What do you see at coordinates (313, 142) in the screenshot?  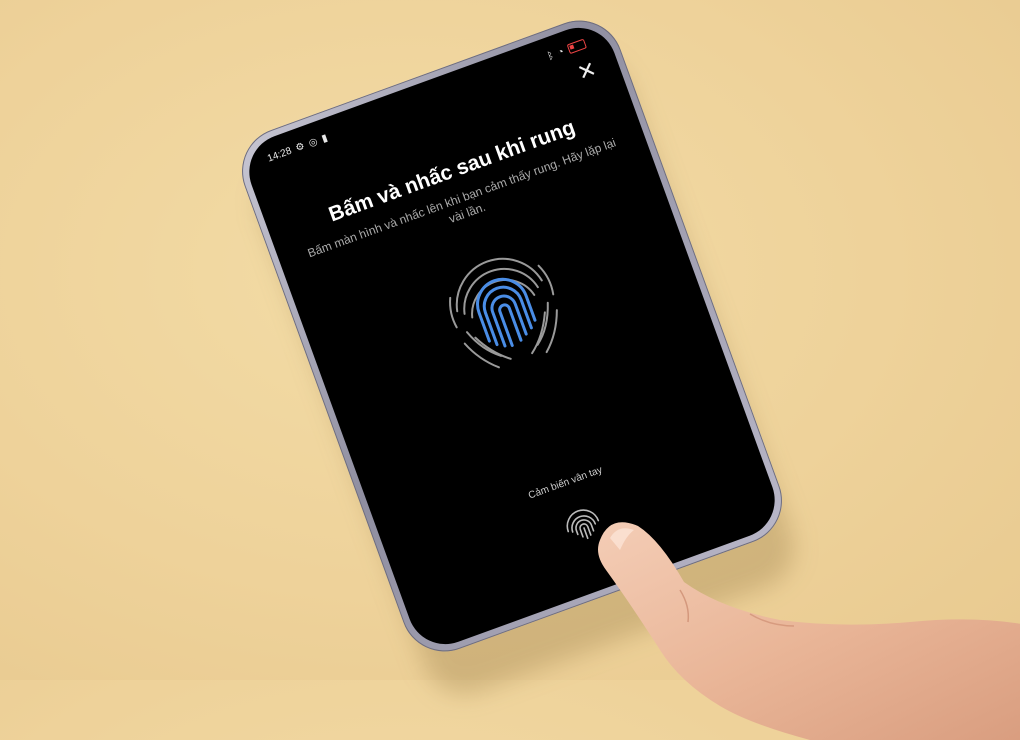 I see `location-icon: ◎` at bounding box center [313, 142].